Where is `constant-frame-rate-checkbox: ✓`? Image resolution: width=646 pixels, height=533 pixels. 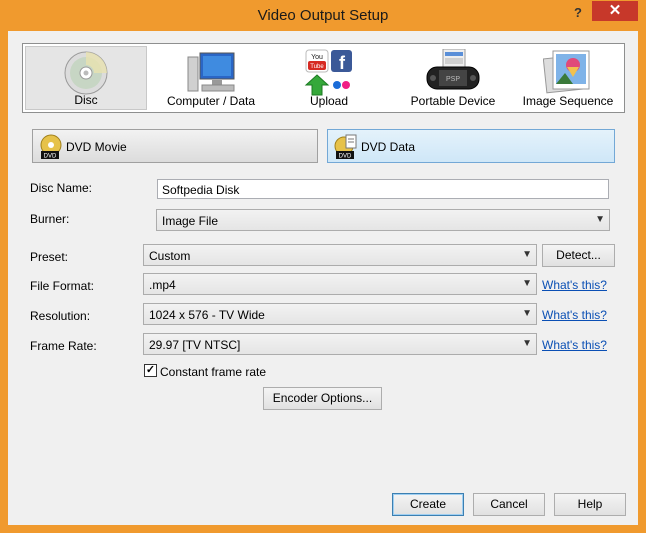
constant-frame-rate-checkbox: ✓ is located at coordinates (150, 370).